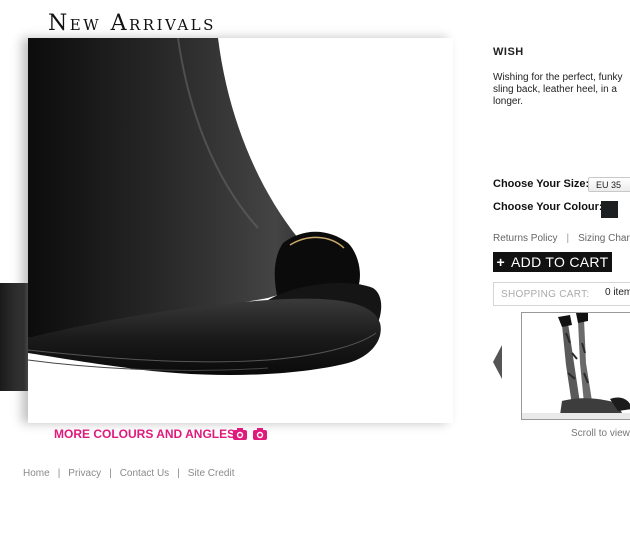 Image resolution: width=630 pixels, height=553 pixels. I want to click on footer-link-privacy: Privacy, so click(84, 473).